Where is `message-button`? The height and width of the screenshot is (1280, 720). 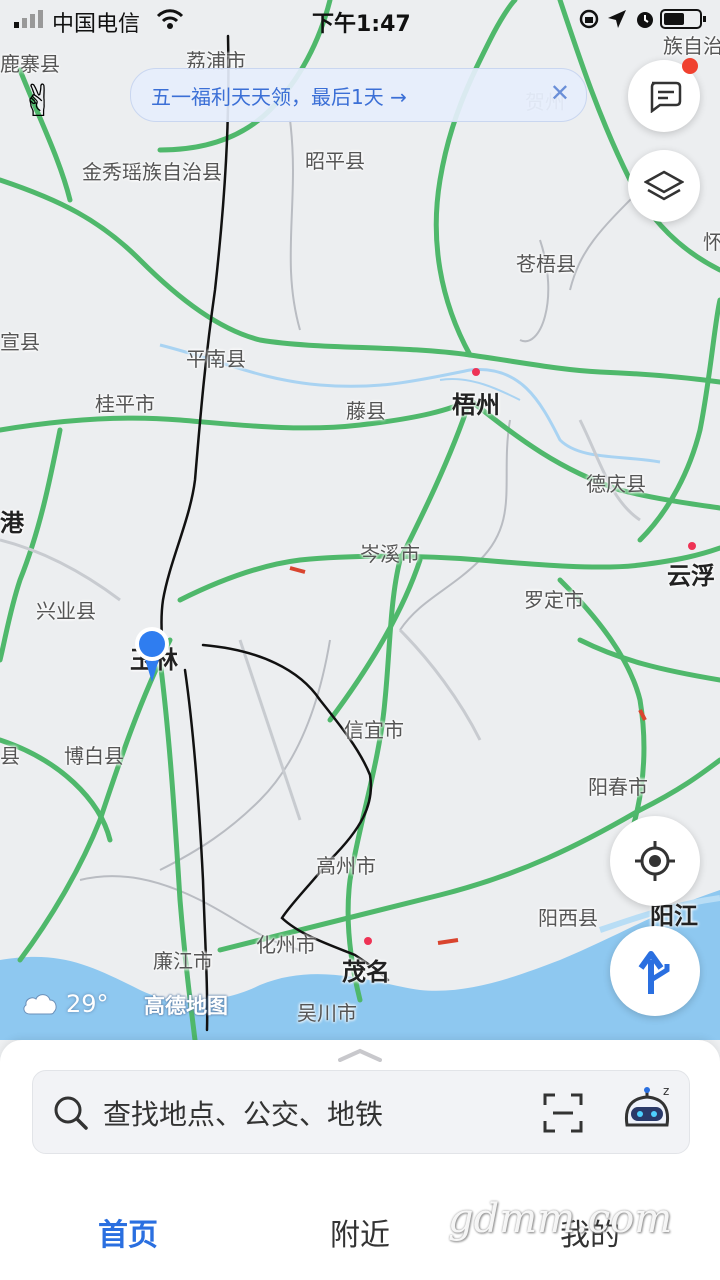 message-button is located at coordinates (664, 95).